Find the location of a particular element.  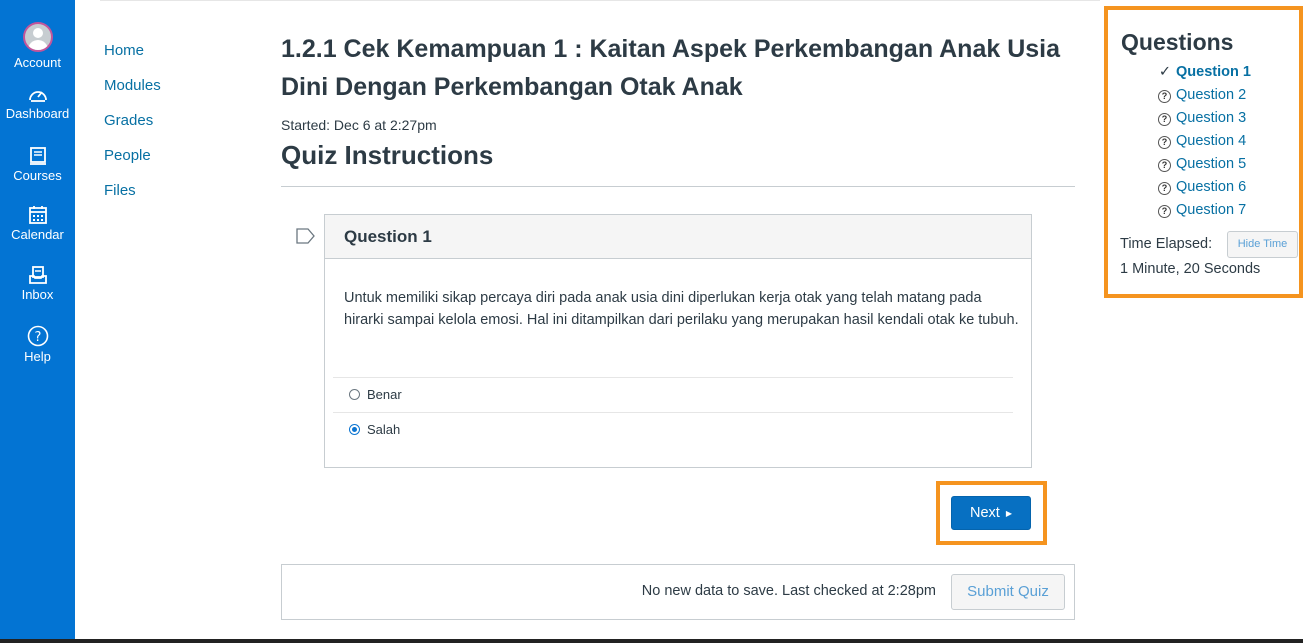

questions-sidebar-title: Questions is located at coordinates (1177, 42).